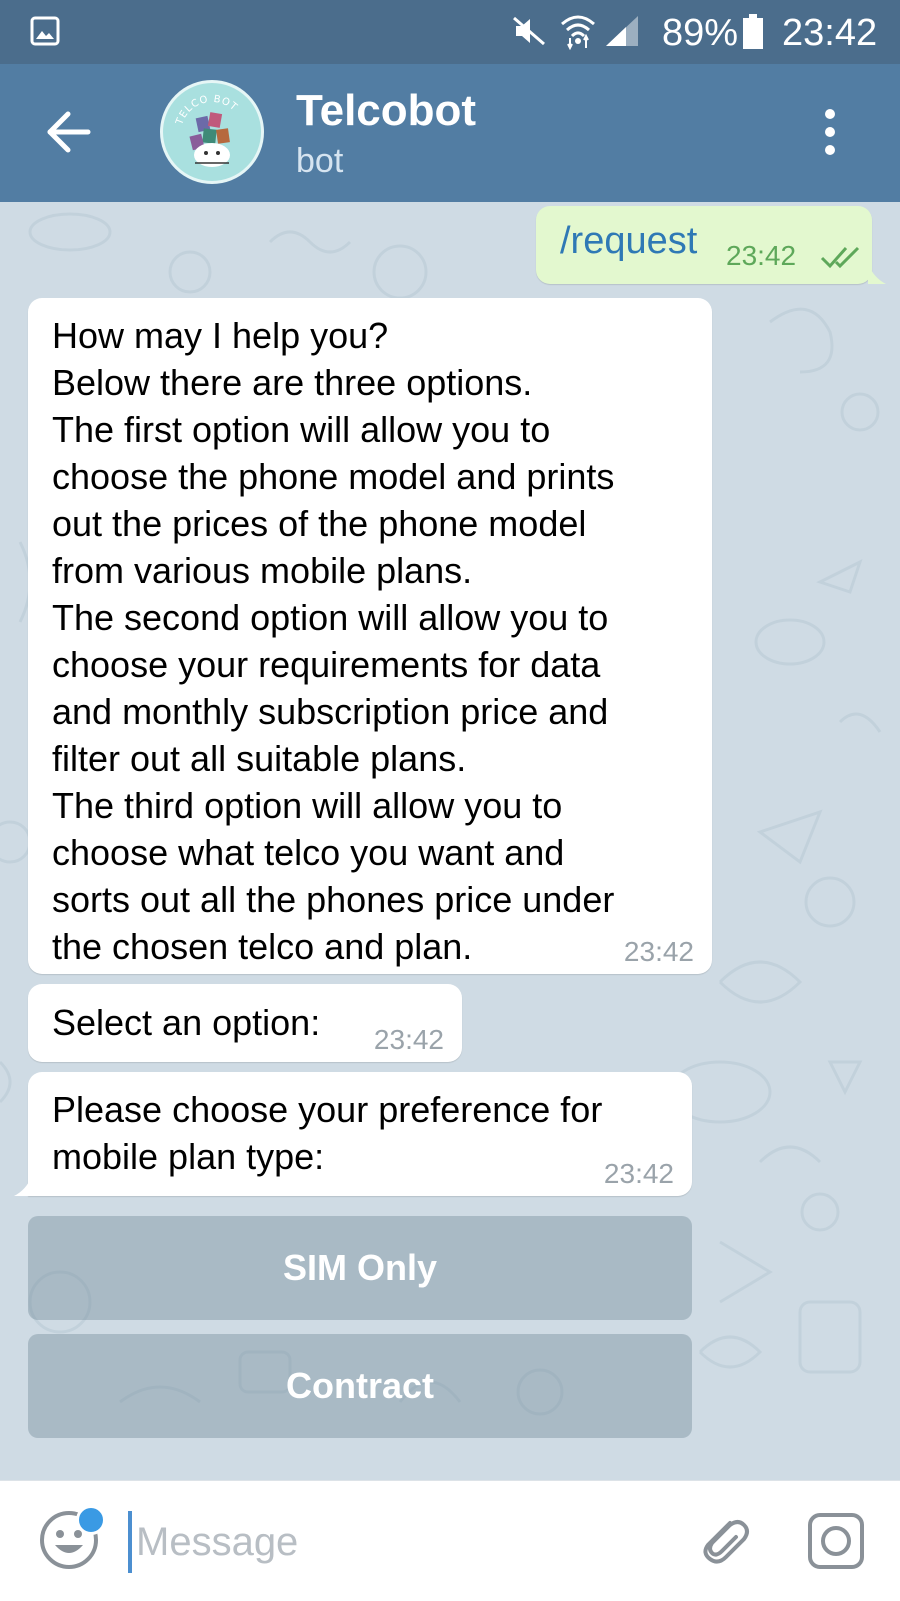 This screenshot has height=1601, width=900. I want to click on avatar: TELCO BOT, so click(212, 132).